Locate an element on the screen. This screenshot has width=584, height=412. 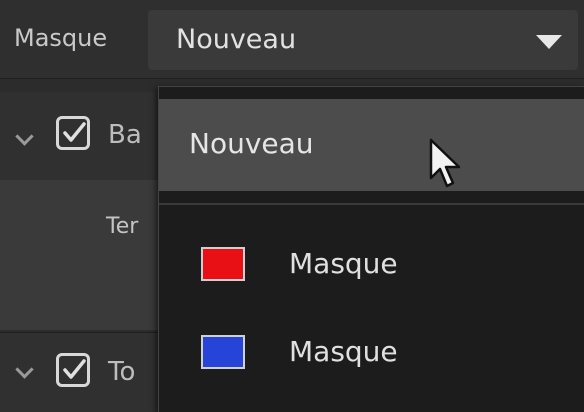
menu-item-label: Nouveau is located at coordinates (251, 143).